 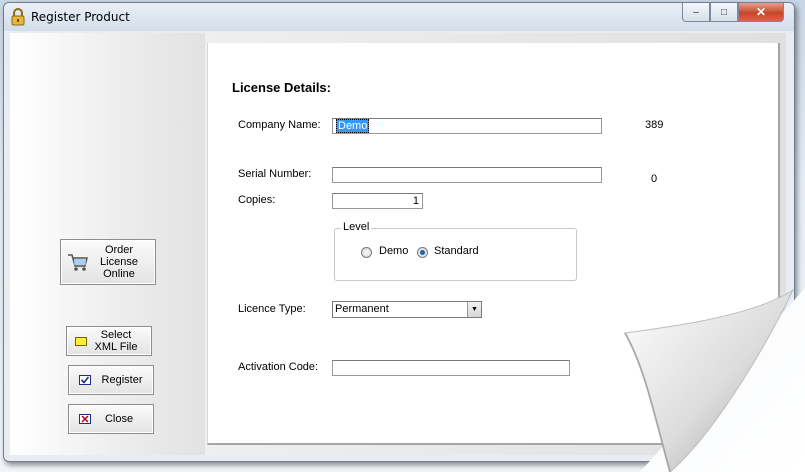 What do you see at coordinates (724, 12) in the screenshot?
I see `maximize-button: □` at bounding box center [724, 12].